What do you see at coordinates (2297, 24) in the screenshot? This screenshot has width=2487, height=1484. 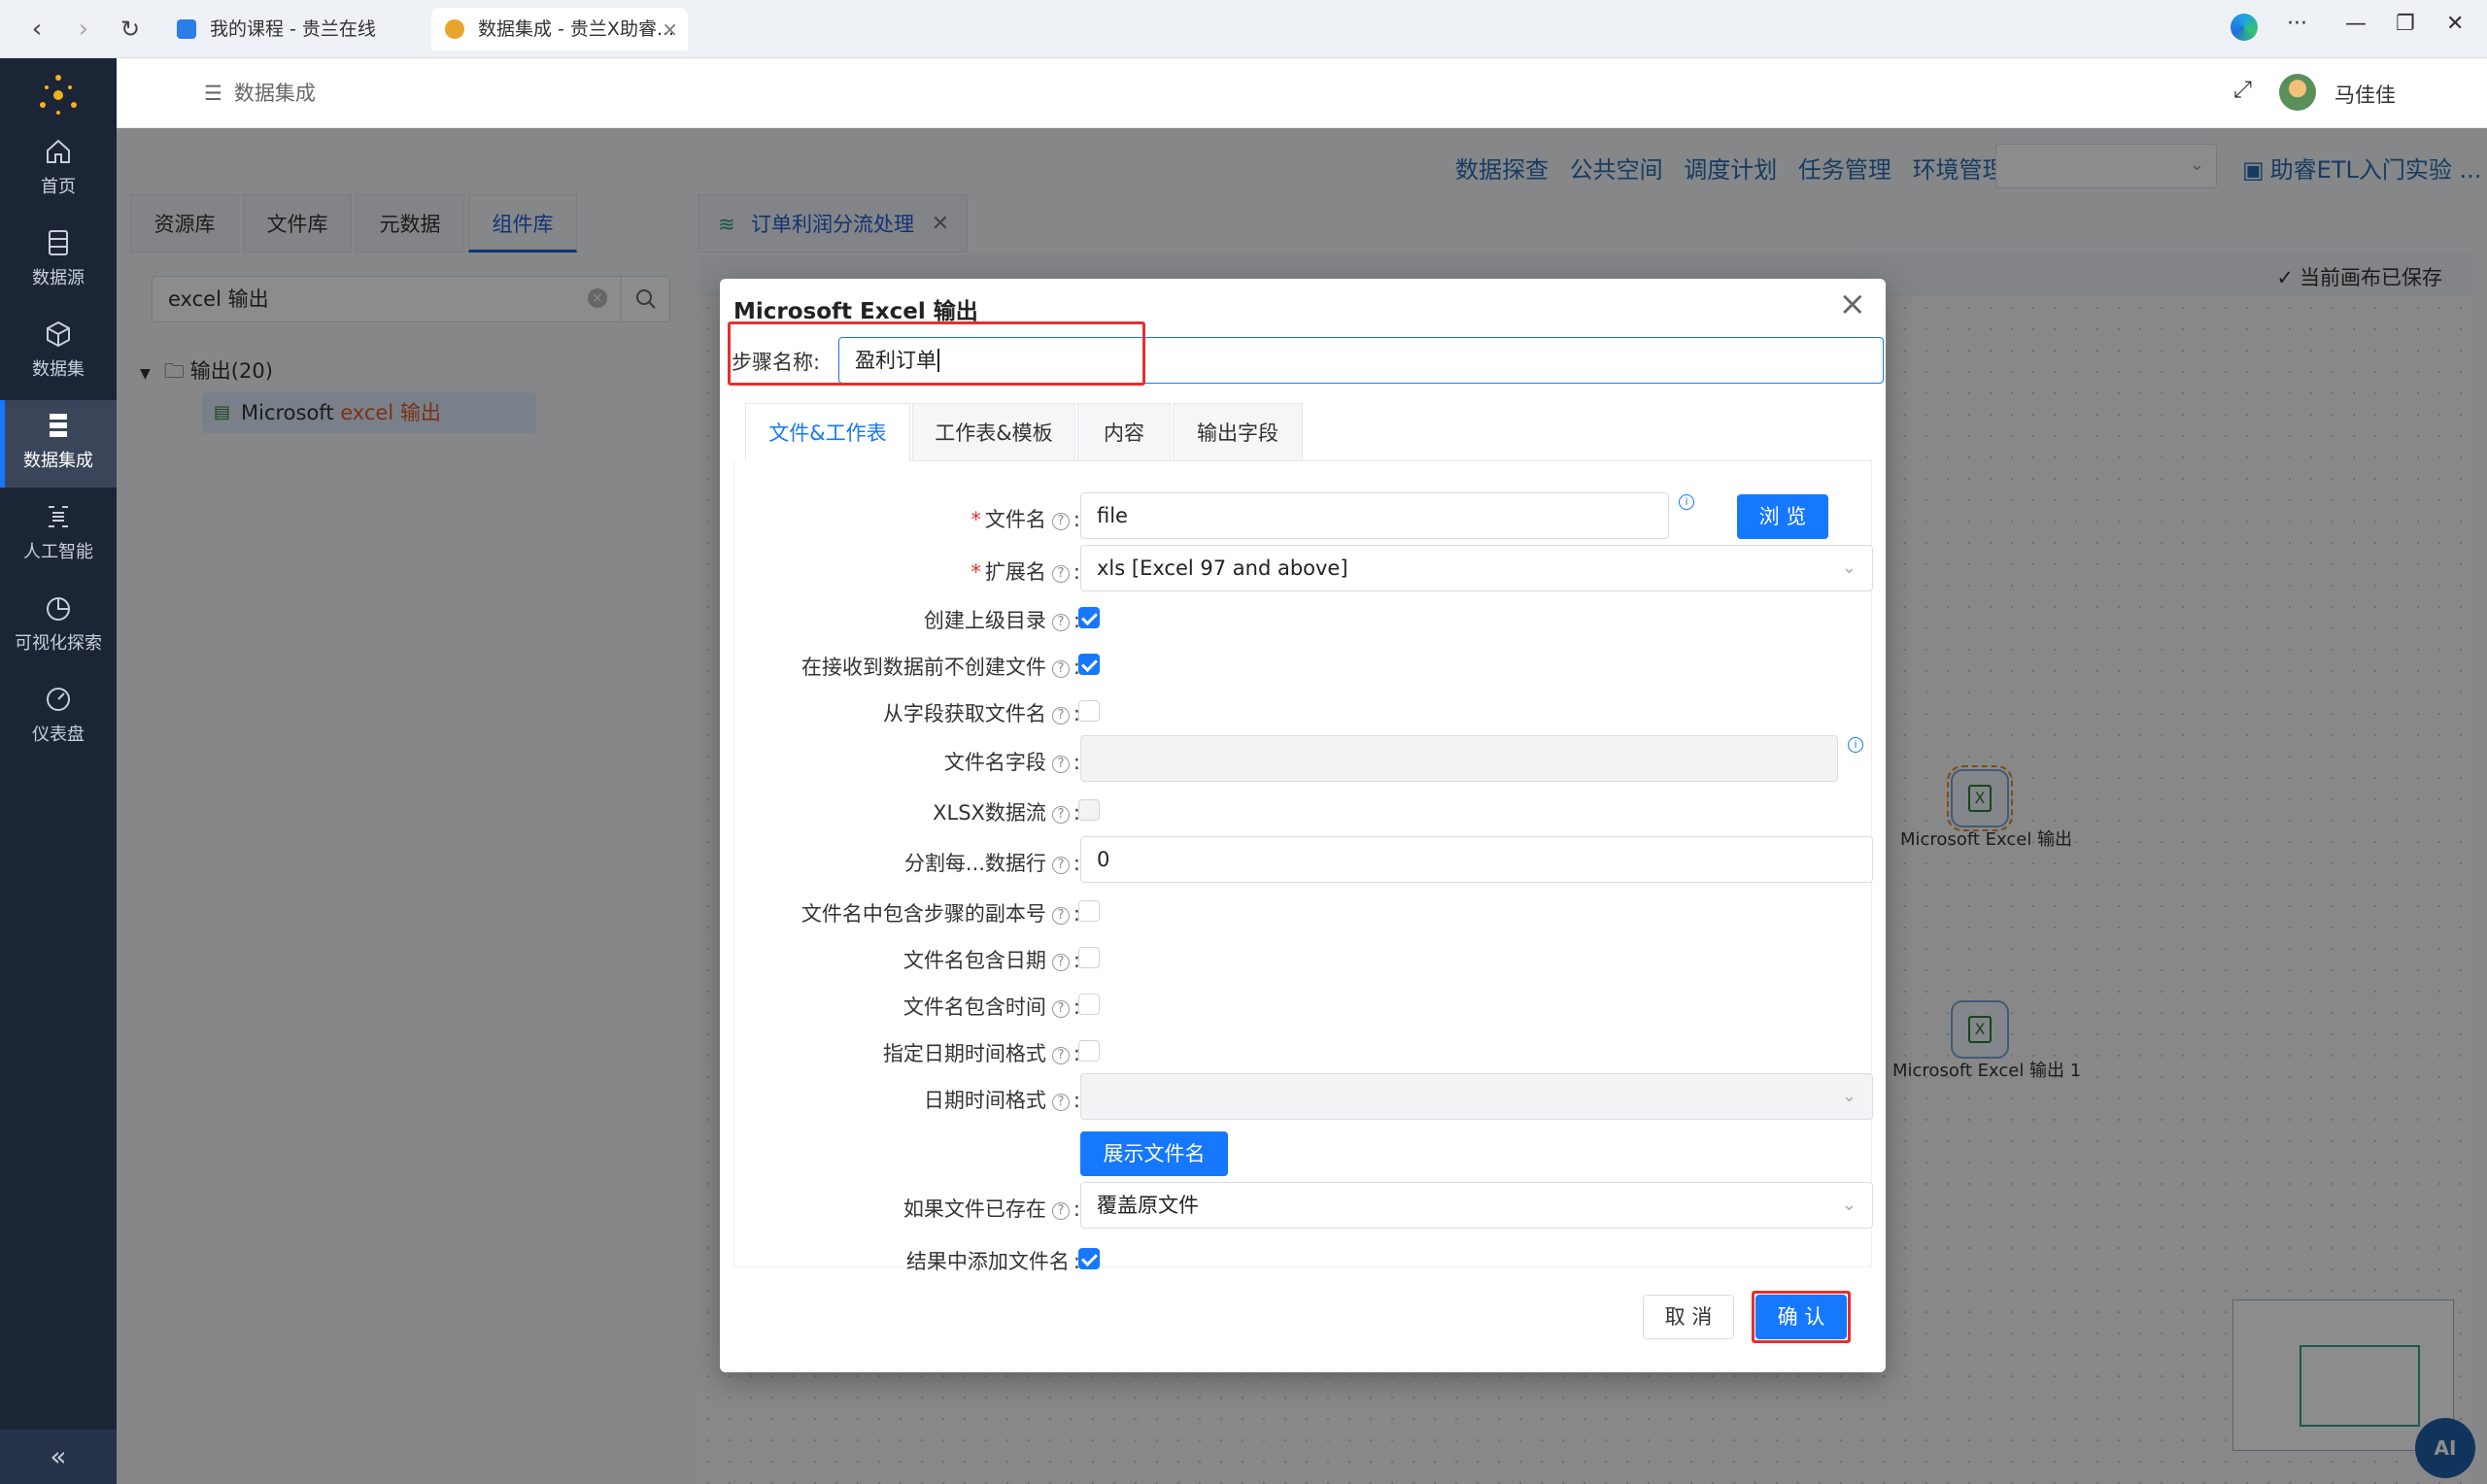 I see `more-icon: ···` at bounding box center [2297, 24].